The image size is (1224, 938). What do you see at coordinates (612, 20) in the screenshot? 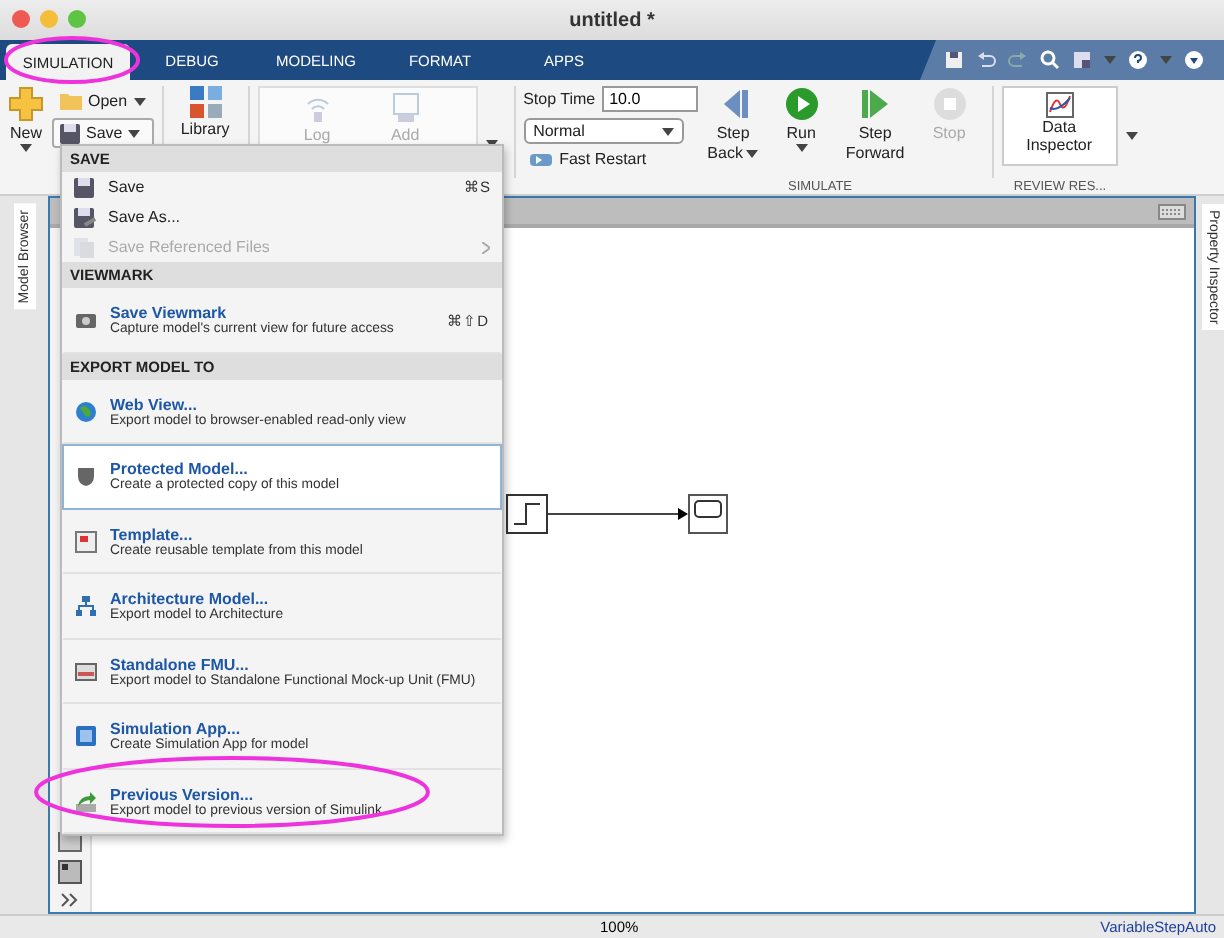
I see `window-title: untitled *` at bounding box center [612, 20].